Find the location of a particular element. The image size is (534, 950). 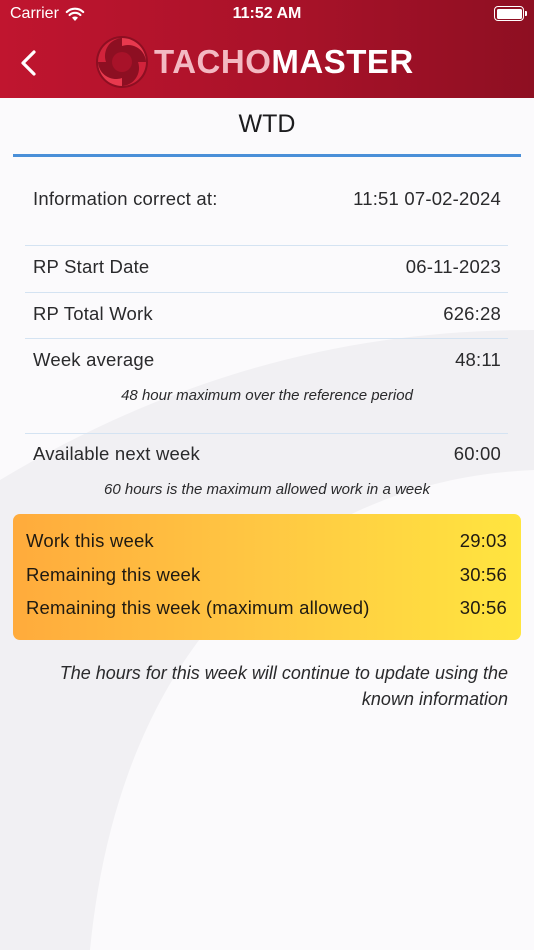

page-title: WTD is located at coordinates (267, 124).